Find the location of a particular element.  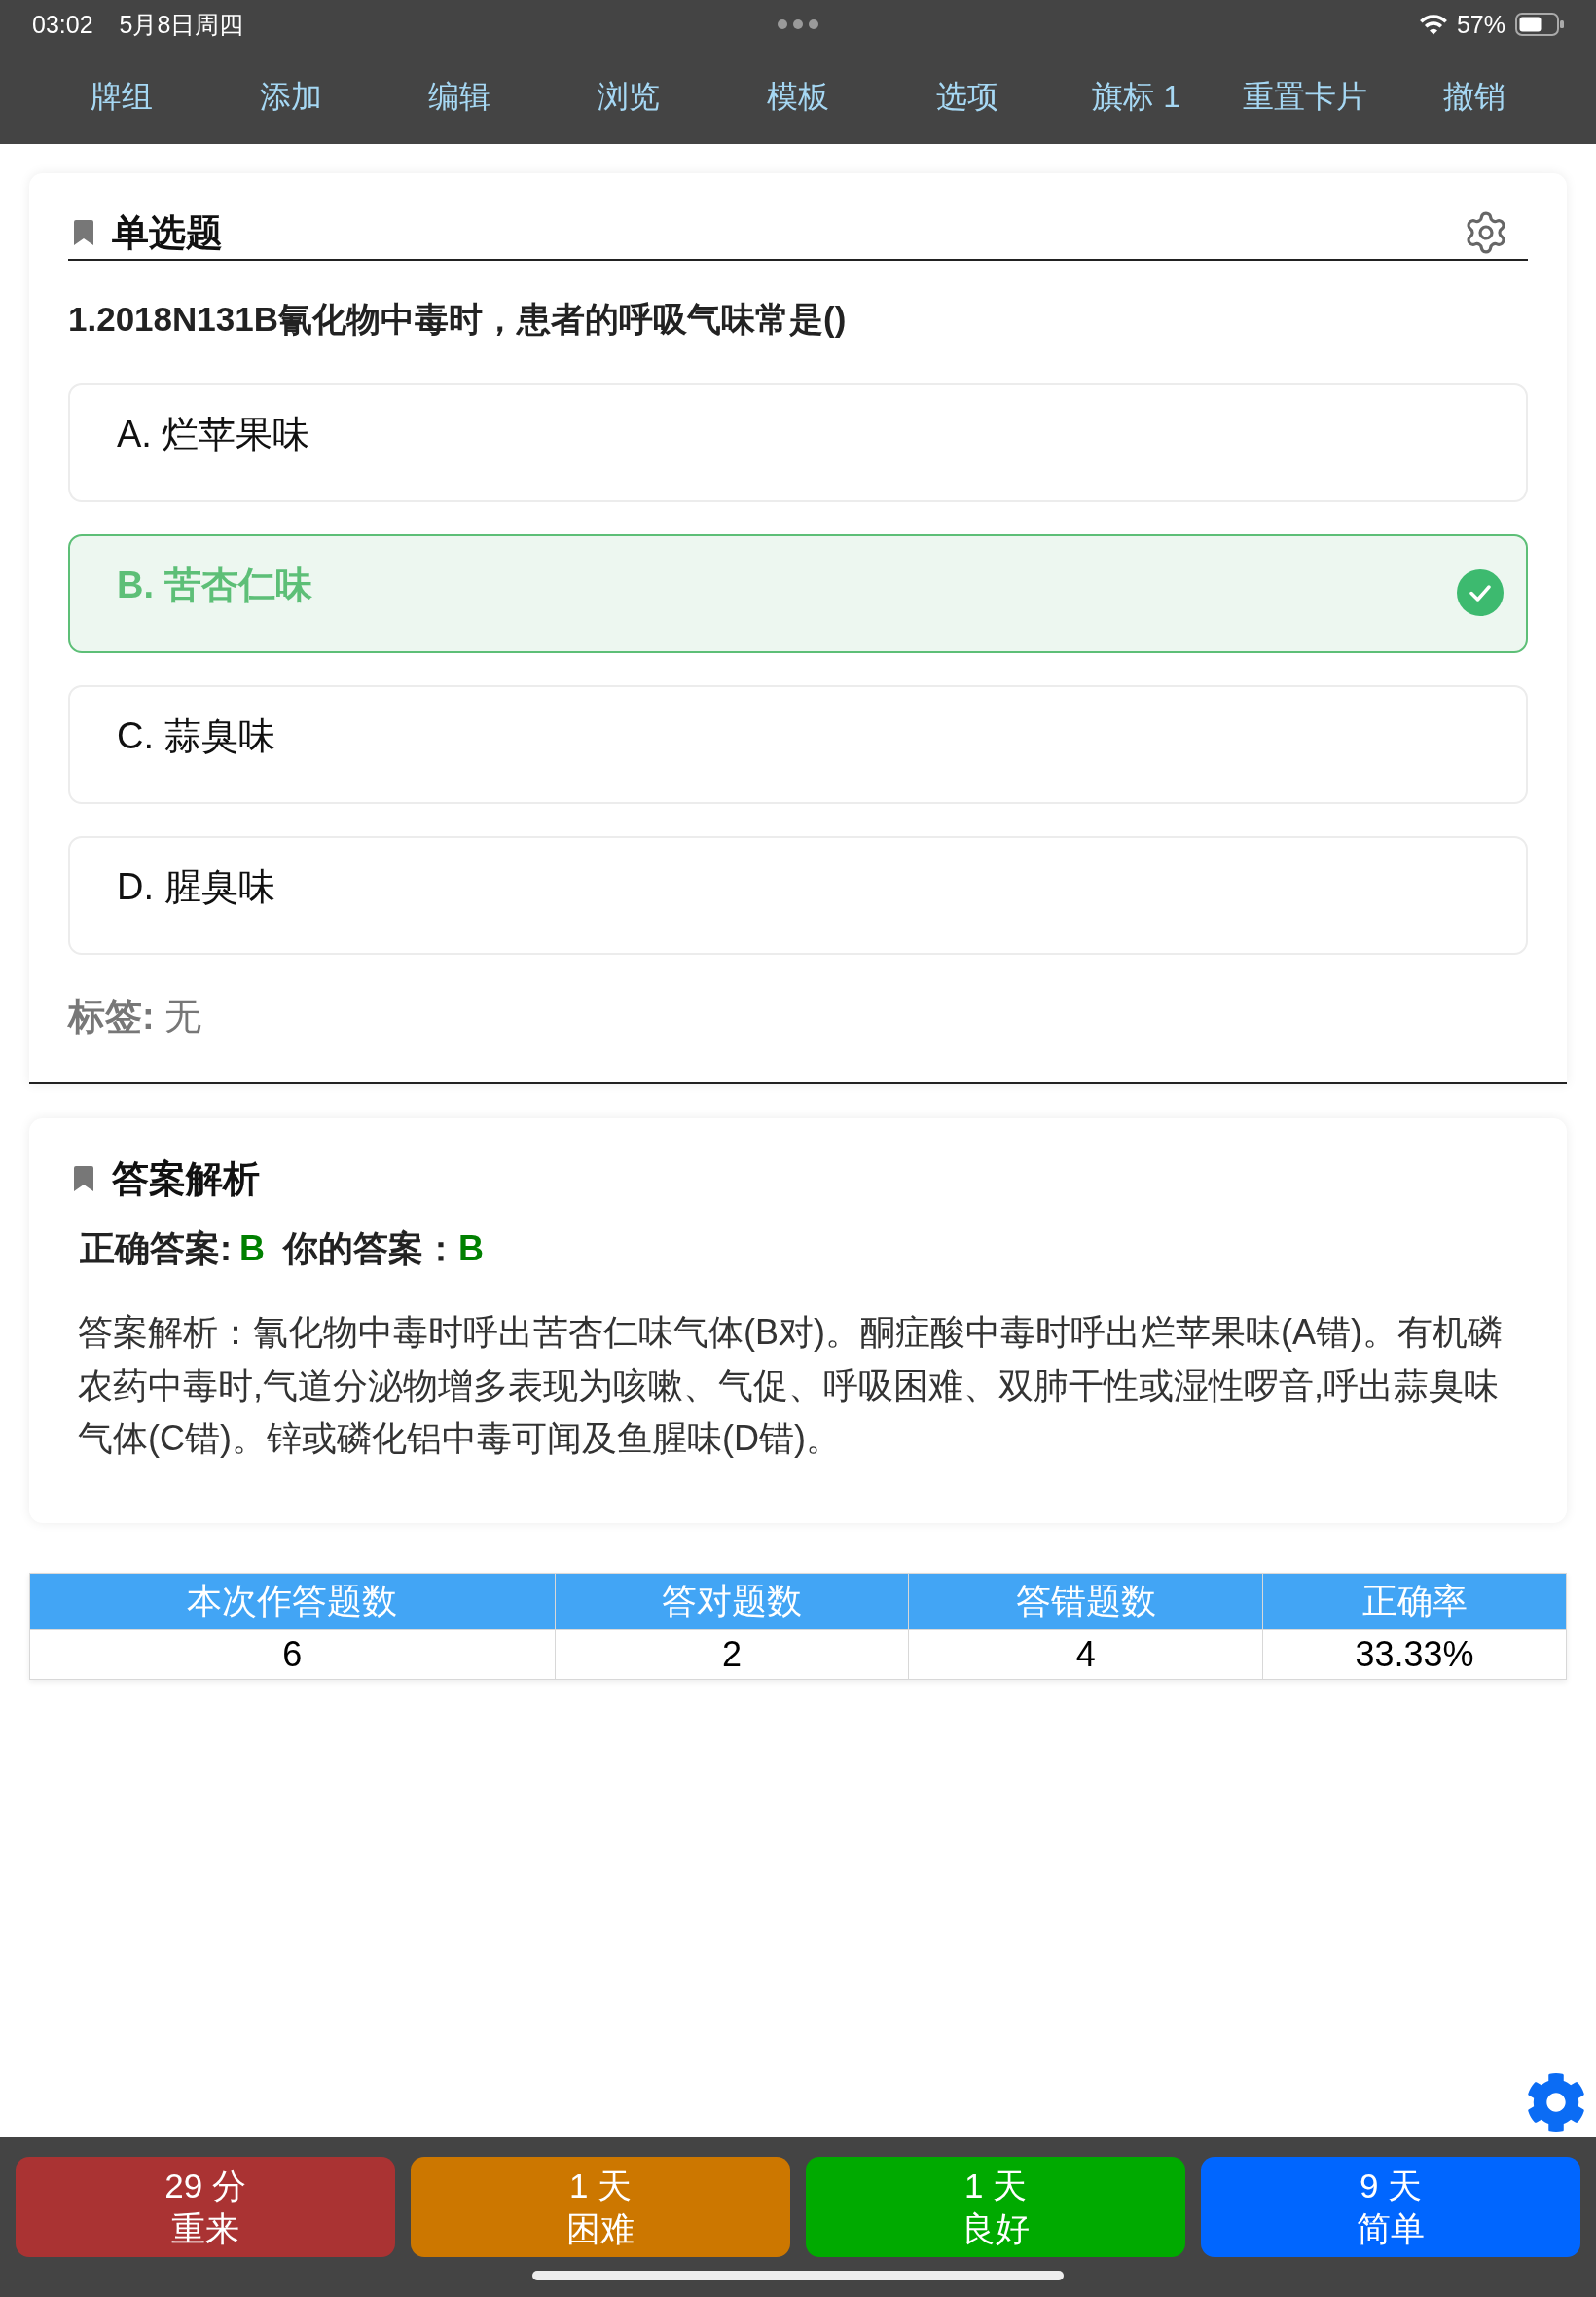

question-text: 1.2018N131B氰化物中毒时，患者的呼吸气味常是() is located at coordinates (458, 319).